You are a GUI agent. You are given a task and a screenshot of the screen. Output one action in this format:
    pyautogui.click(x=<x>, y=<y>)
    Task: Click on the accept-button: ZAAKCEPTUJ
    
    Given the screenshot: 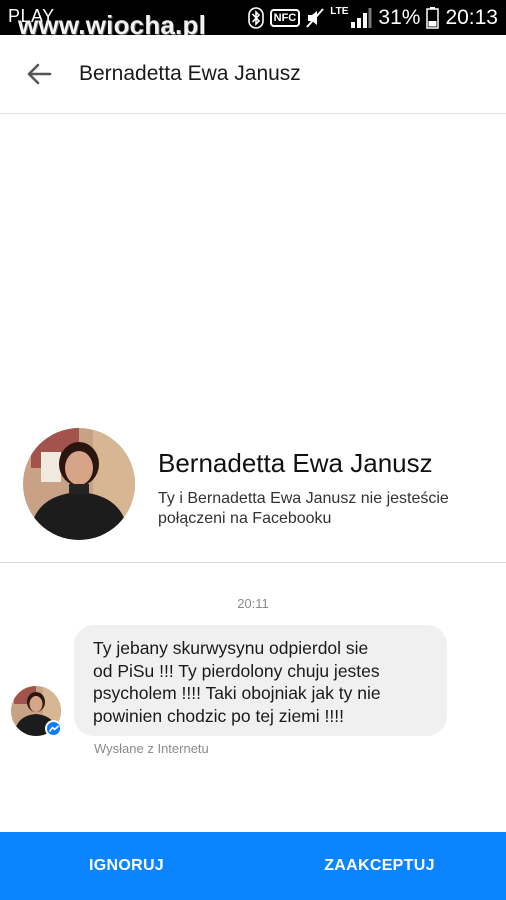 What is the action you would take?
    pyautogui.click(x=379, y=866)
    